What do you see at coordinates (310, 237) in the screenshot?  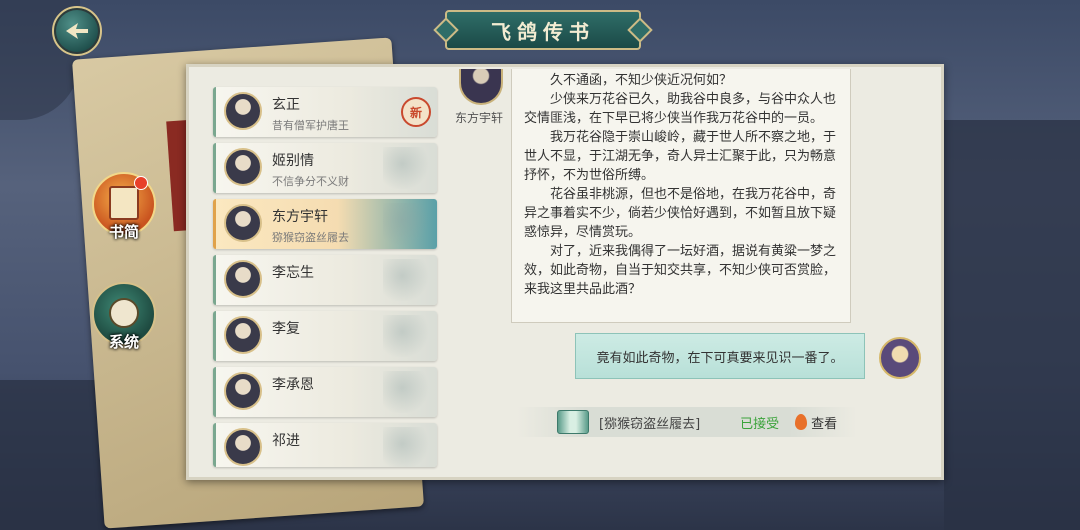 I see `contact-subtitle: 猕猴窃盗丝履去` at bounding box center [310, 237].